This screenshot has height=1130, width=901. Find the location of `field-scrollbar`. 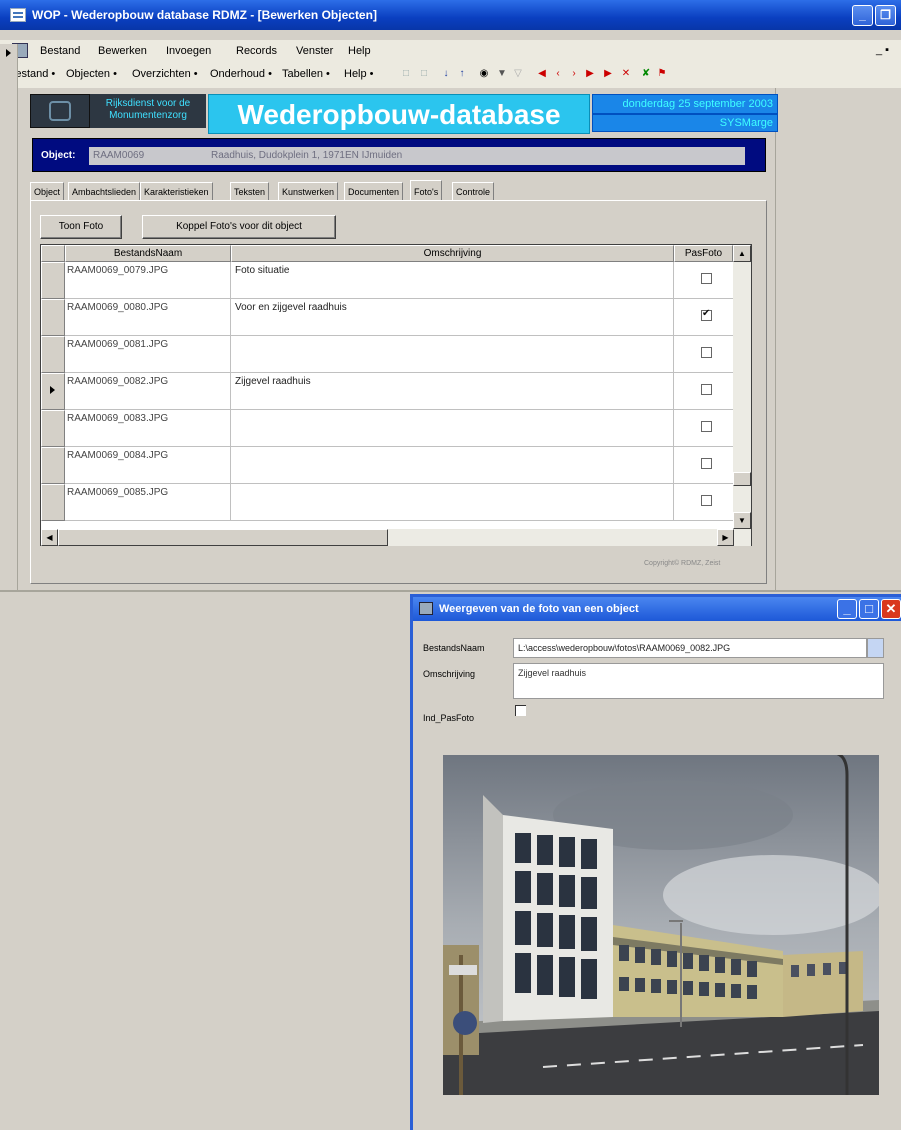

field-scrollbar is located at coordinates (875, 648).